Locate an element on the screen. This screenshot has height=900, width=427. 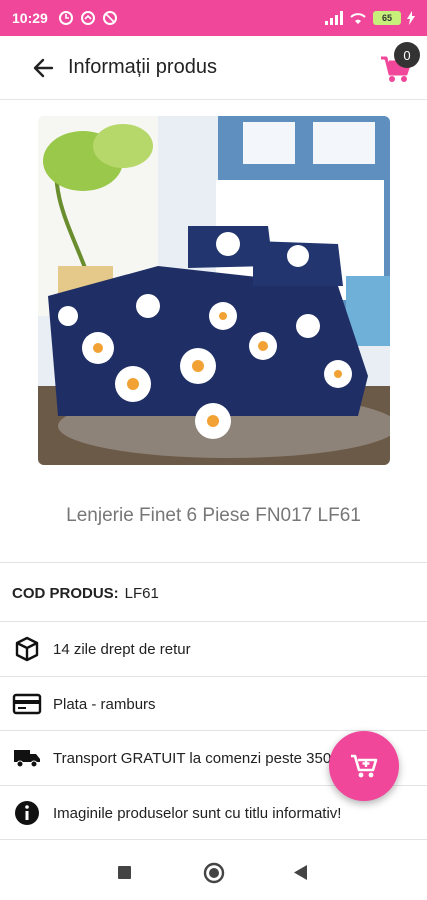
signal-icon is located at coordinates (334, 18).